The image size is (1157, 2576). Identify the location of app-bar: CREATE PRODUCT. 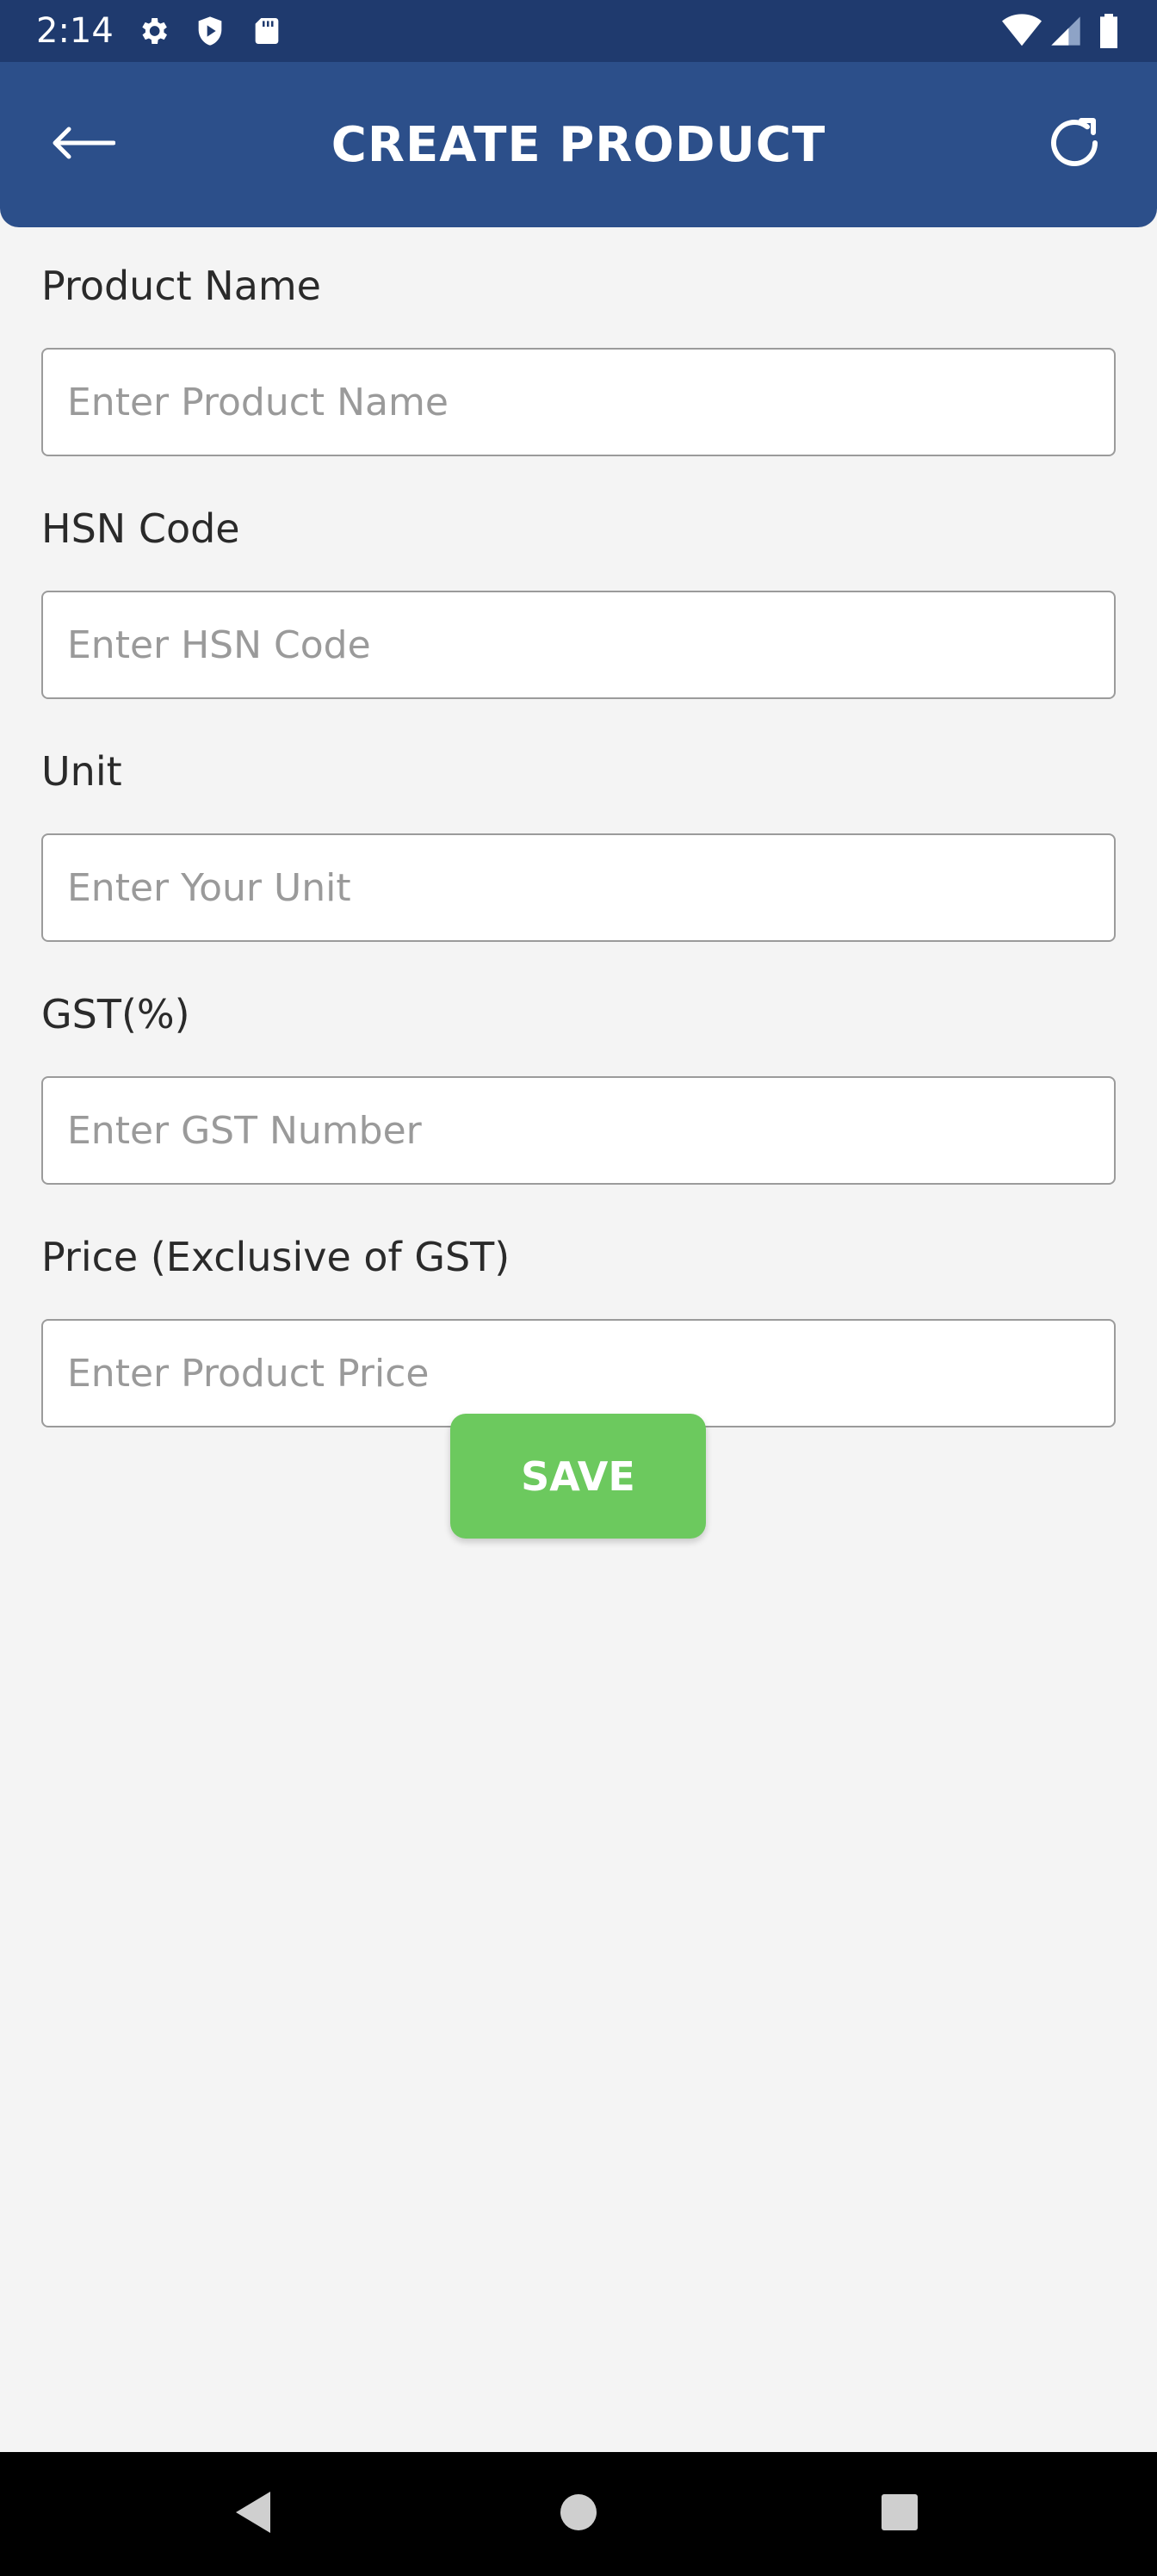
(579, 144).